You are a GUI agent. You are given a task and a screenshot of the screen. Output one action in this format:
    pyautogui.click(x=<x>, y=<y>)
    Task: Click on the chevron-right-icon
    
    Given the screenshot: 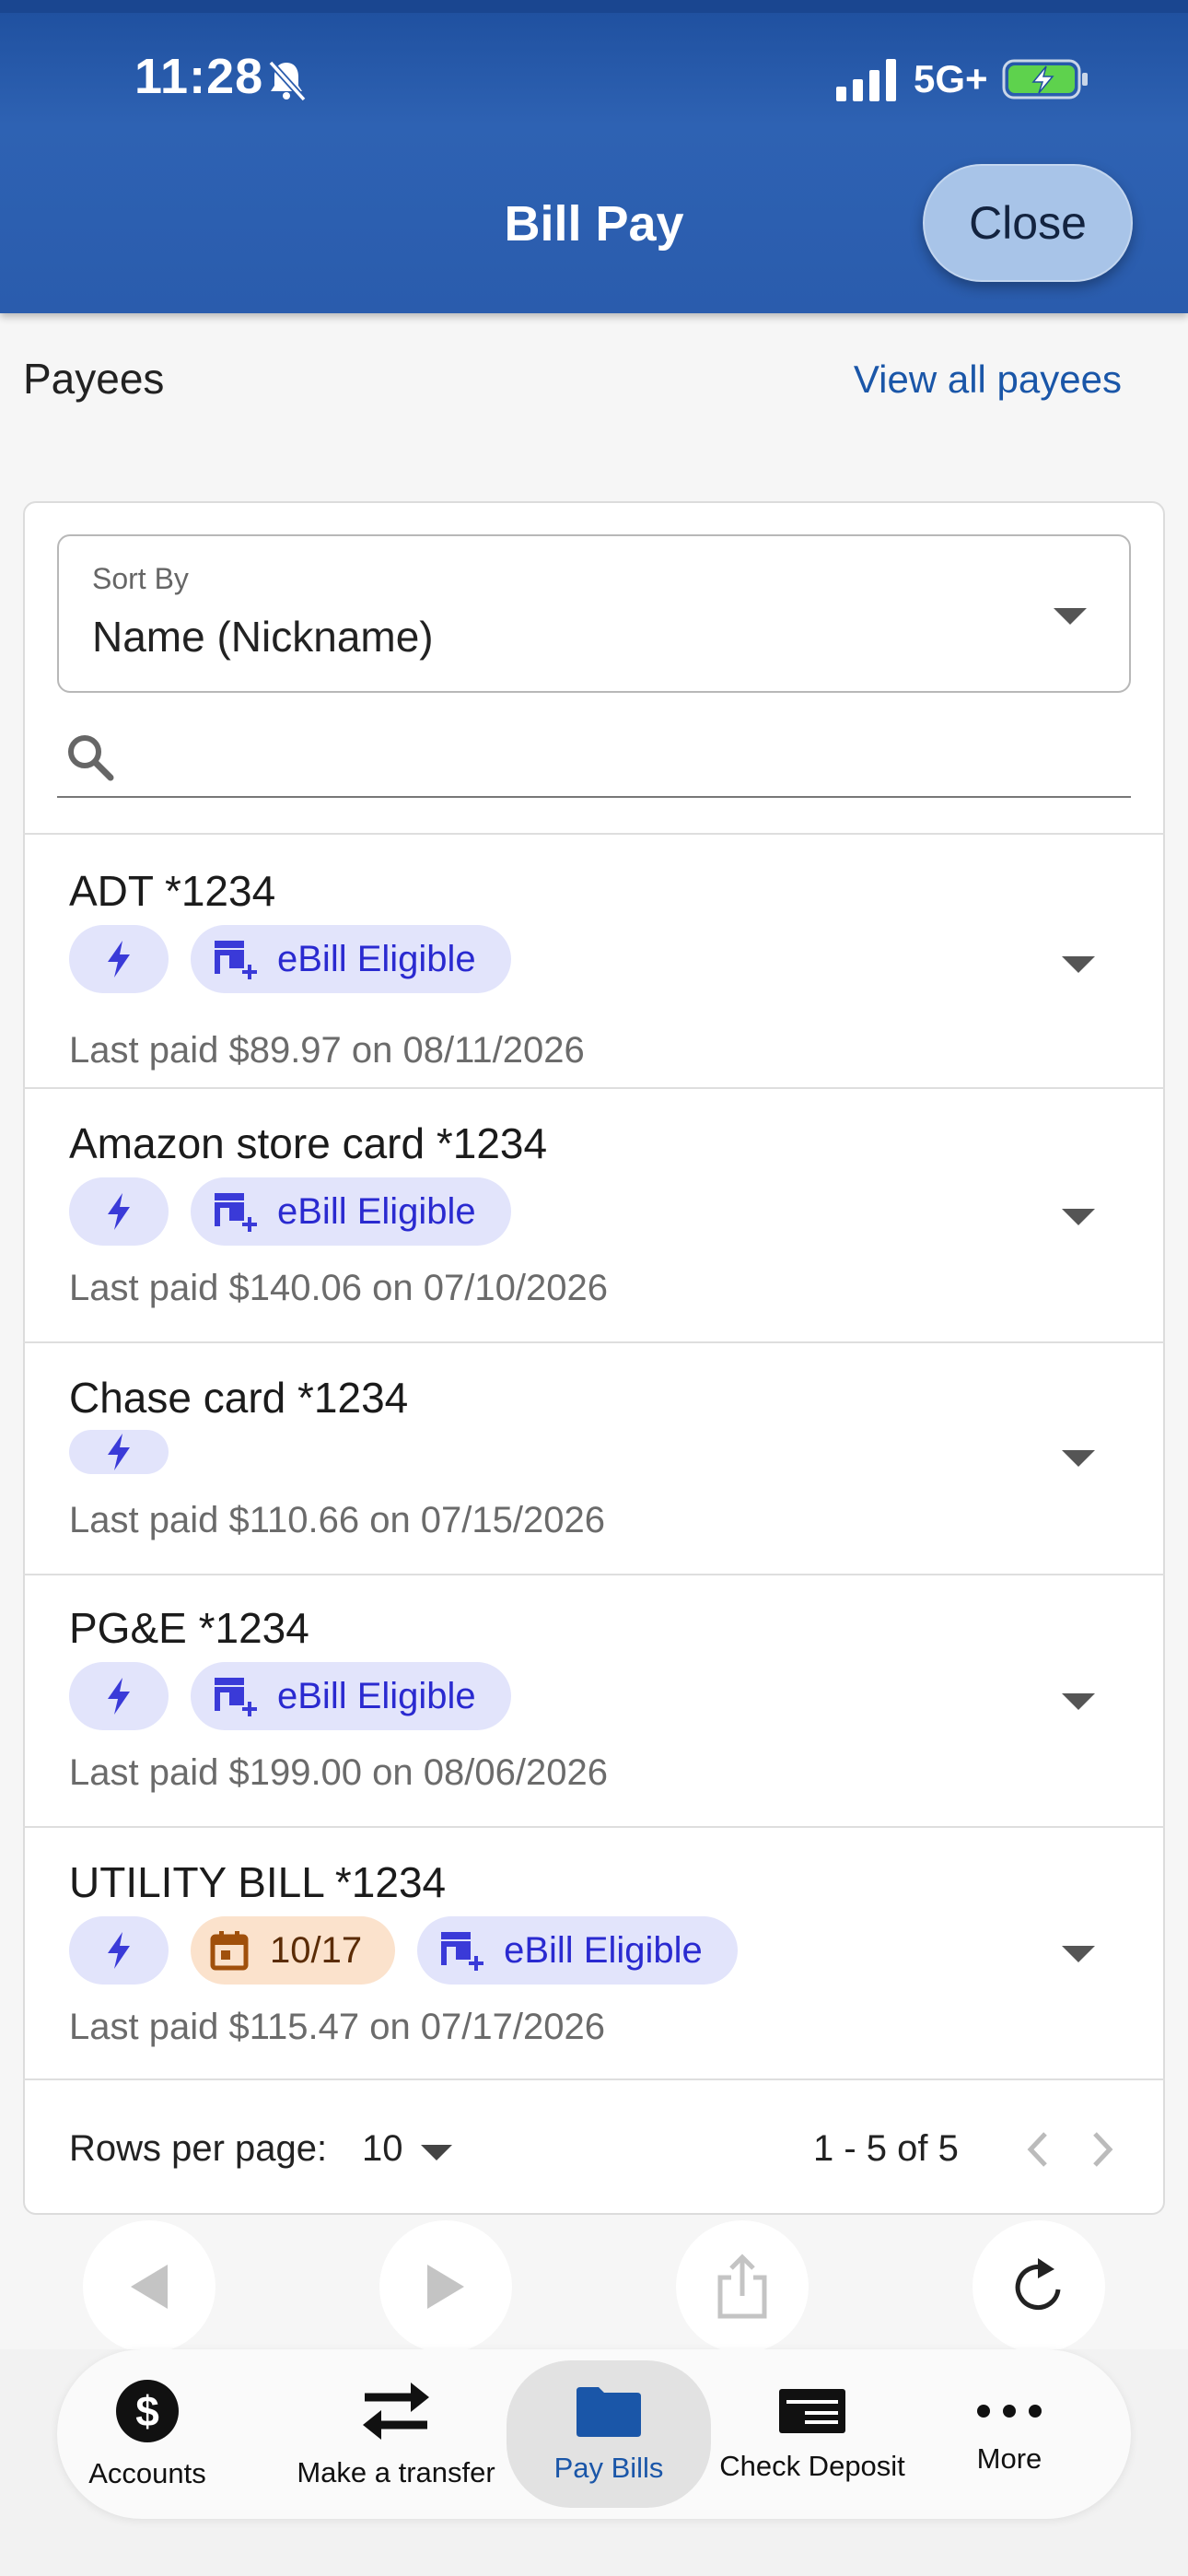 What is the action you would take?
    pyautogui.click(x=1102, y=2149)
    